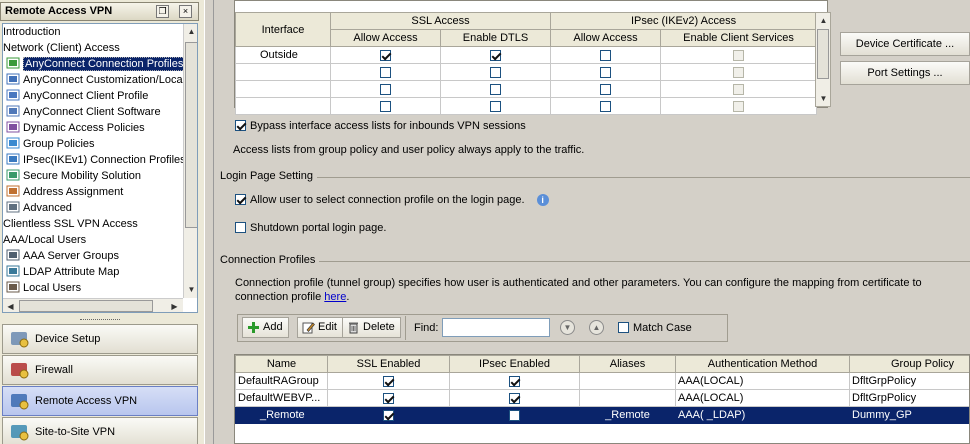 The height and width of the screenshot is (444, 970). Describe the element at coordinates (606, 38) in the screenshot. I see `col-ipsec-allow: Allow Access` at that location.